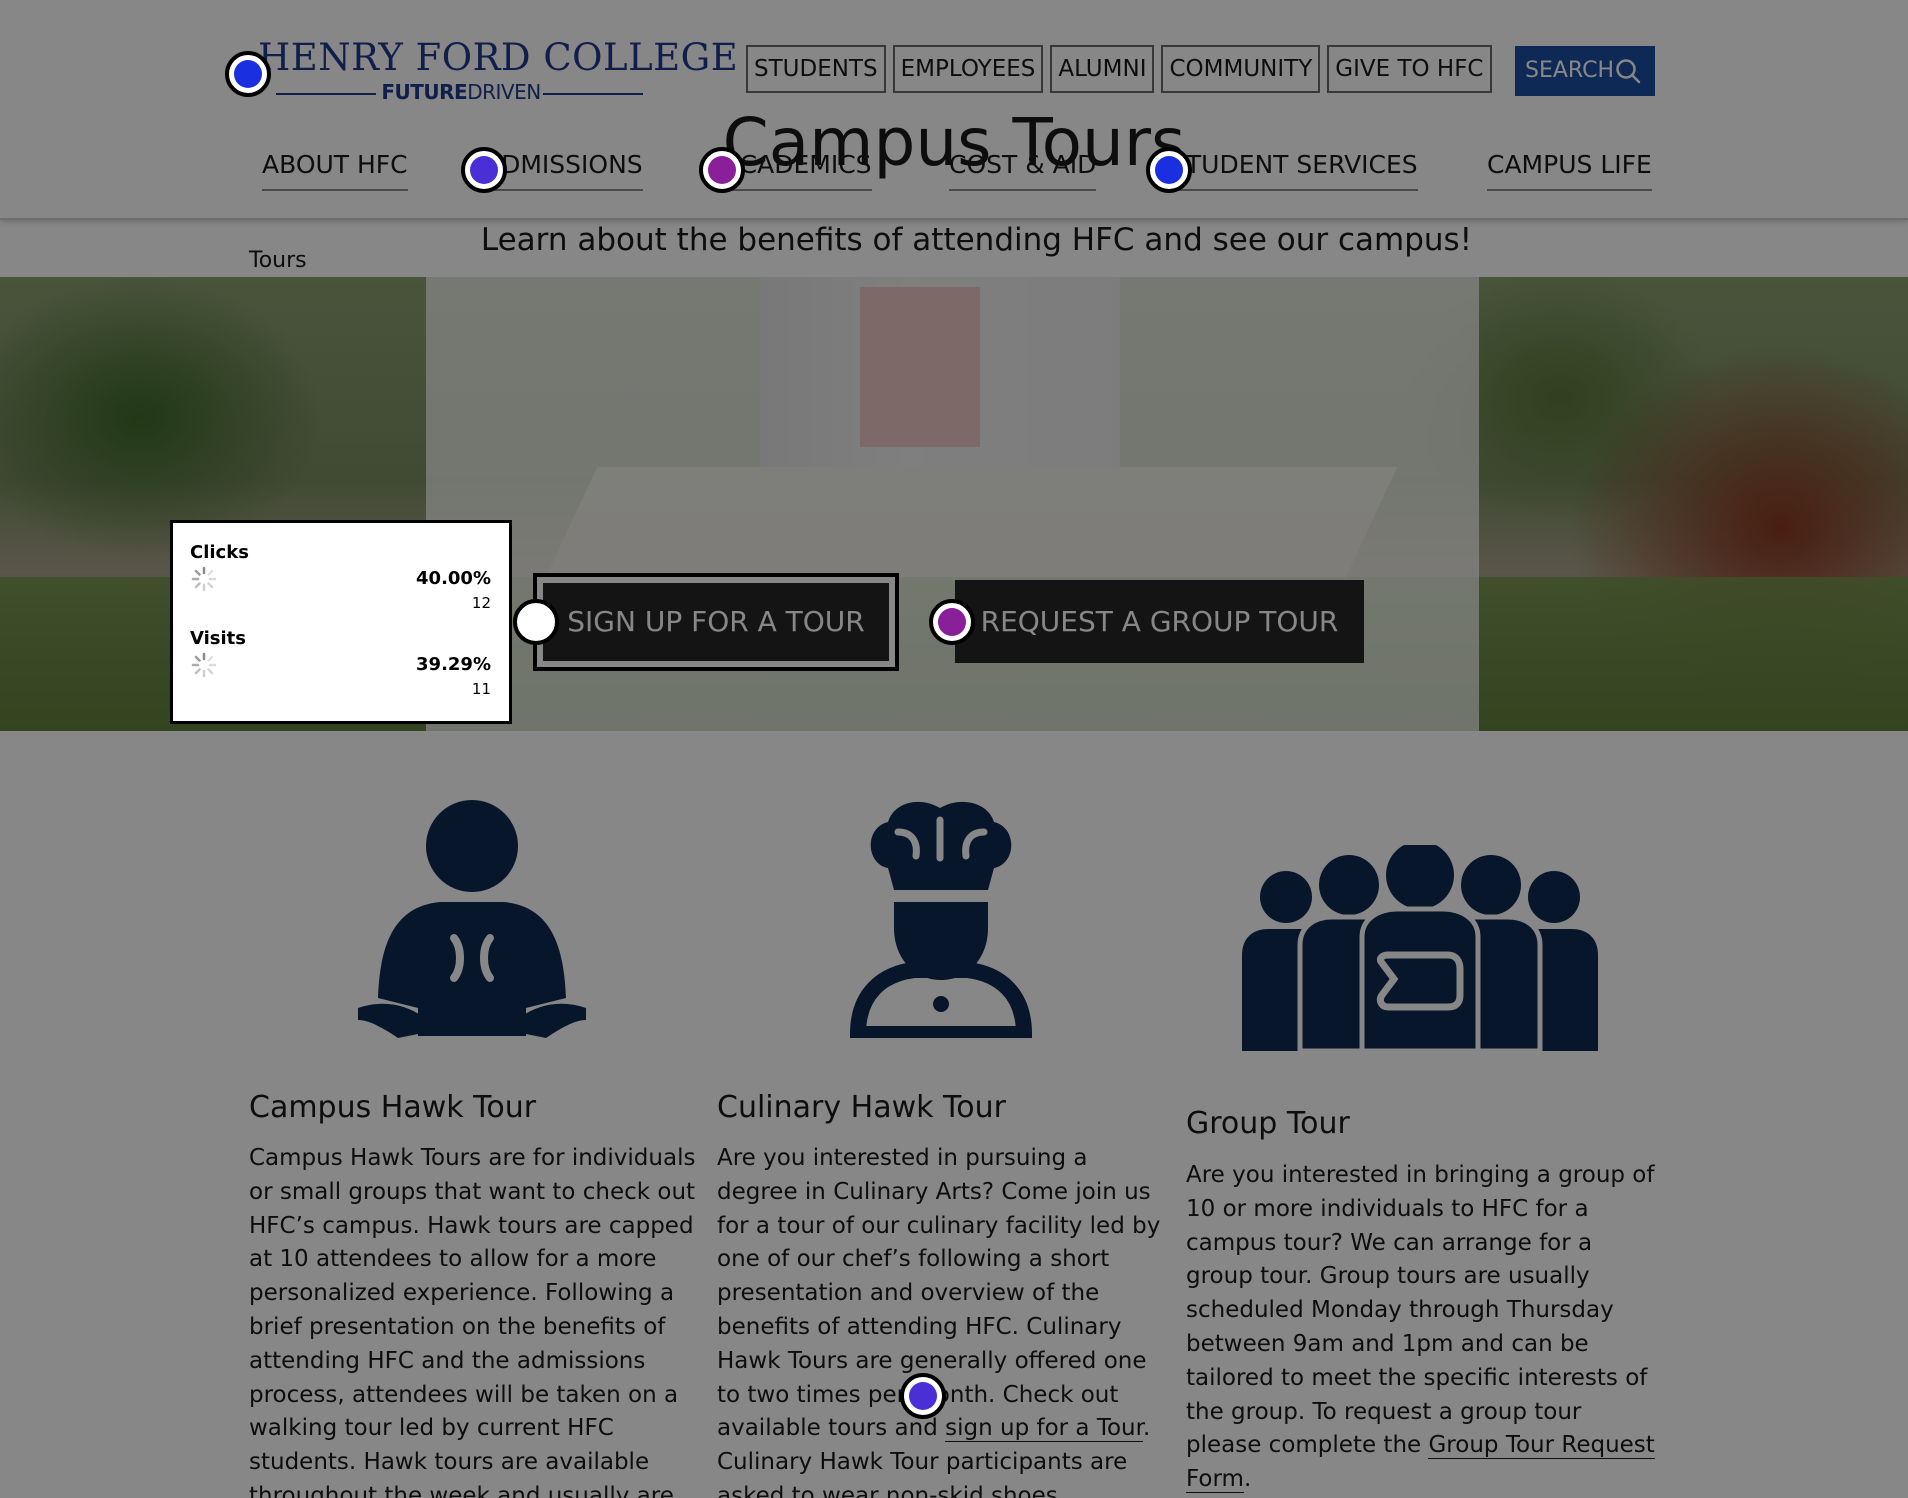 Image resolution: width=1908 pixels, height=1498 pixels. What do you see at coordinates (481, 603) in the screenshot?
I see `clicks-count: 12` at bounding box center [481, 603].